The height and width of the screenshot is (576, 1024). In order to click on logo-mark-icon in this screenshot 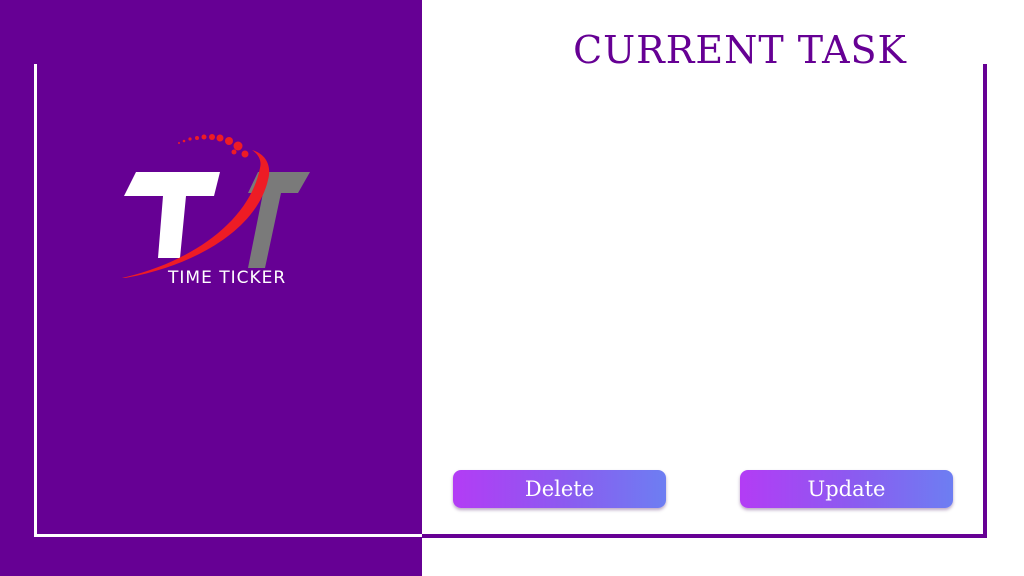, I will do `click(215, 206)`.